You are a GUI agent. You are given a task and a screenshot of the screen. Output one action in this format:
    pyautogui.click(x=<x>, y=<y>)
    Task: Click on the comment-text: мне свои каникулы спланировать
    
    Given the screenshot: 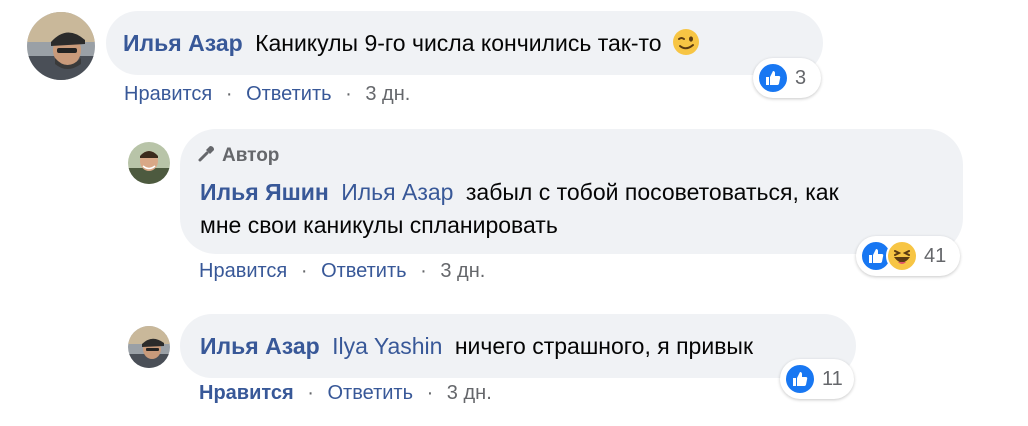 What is the action you would take?
    pyautogui.click(x=379, y=225)
    